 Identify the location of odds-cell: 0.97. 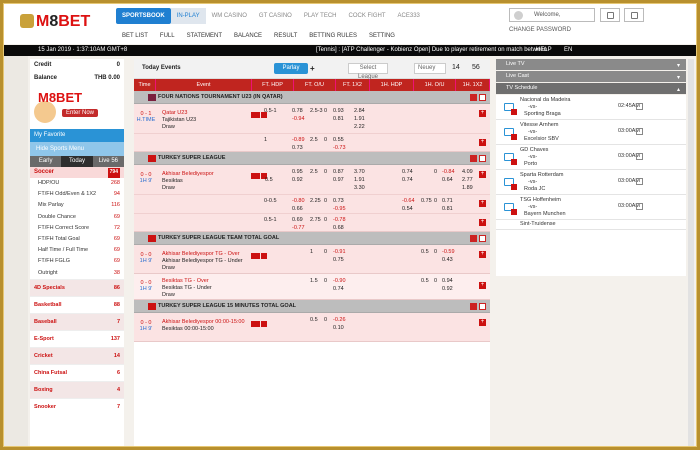
(338, 180).